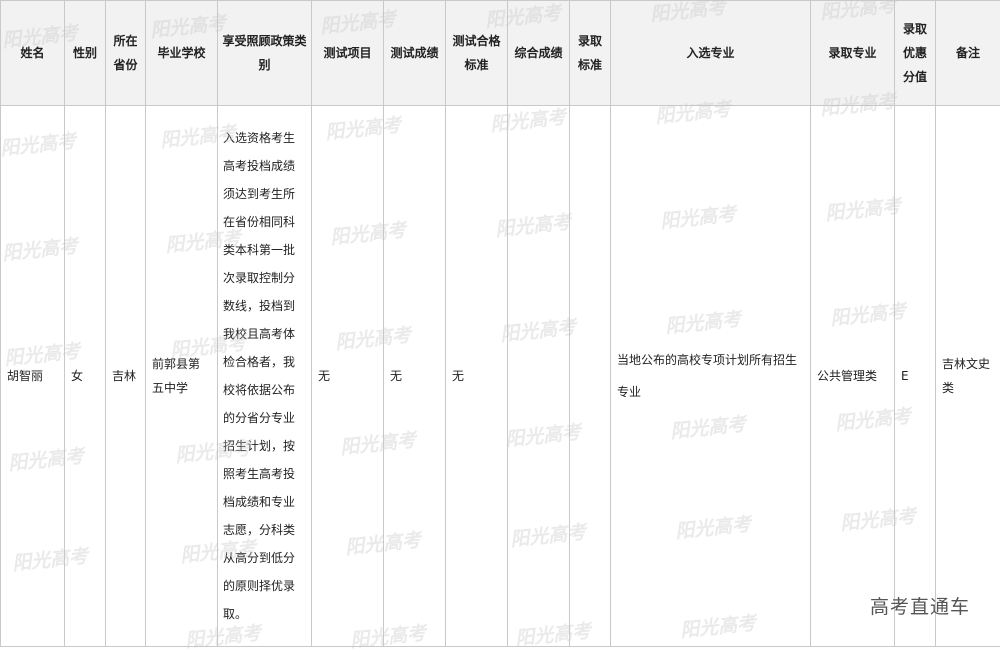  I want to click on cell-test-score: 无, so click(415, 376).